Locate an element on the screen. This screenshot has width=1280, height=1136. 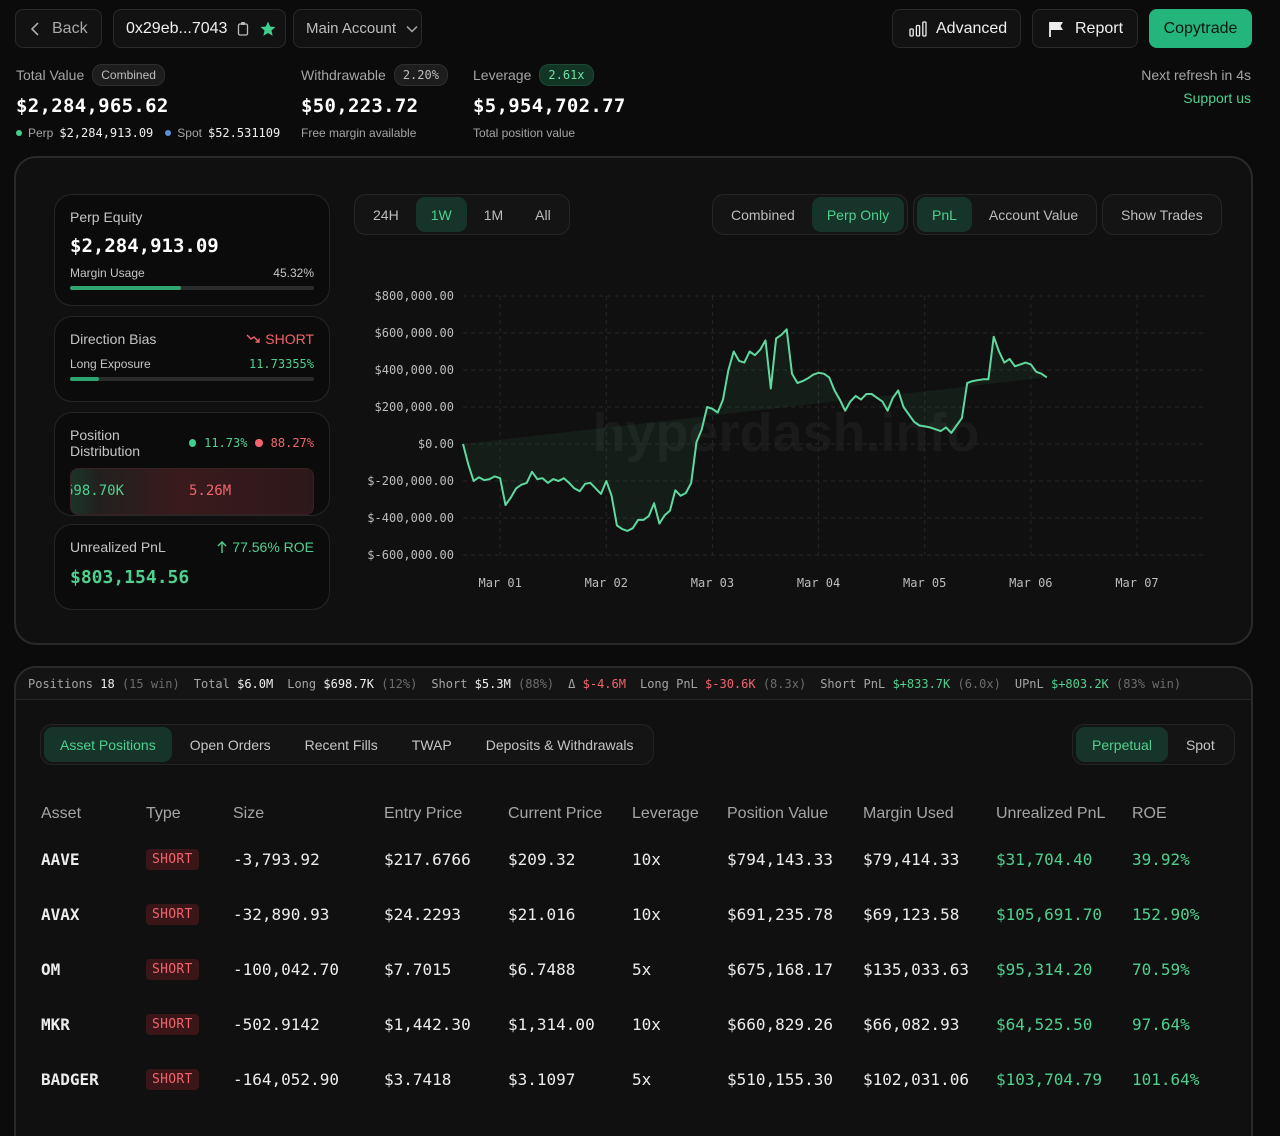
advanced-button: Advanced is located at coordinates (956, 28).